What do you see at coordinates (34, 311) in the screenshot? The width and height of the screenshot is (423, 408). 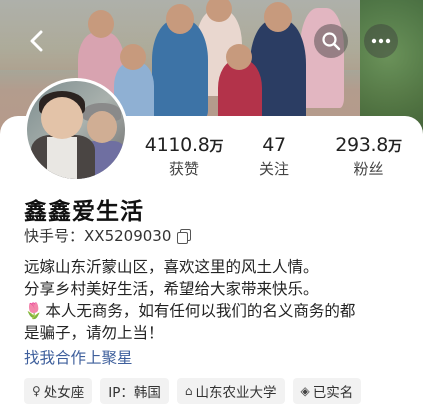 I see `tulip-icon: 🌷` at bounding box center [34, 311].